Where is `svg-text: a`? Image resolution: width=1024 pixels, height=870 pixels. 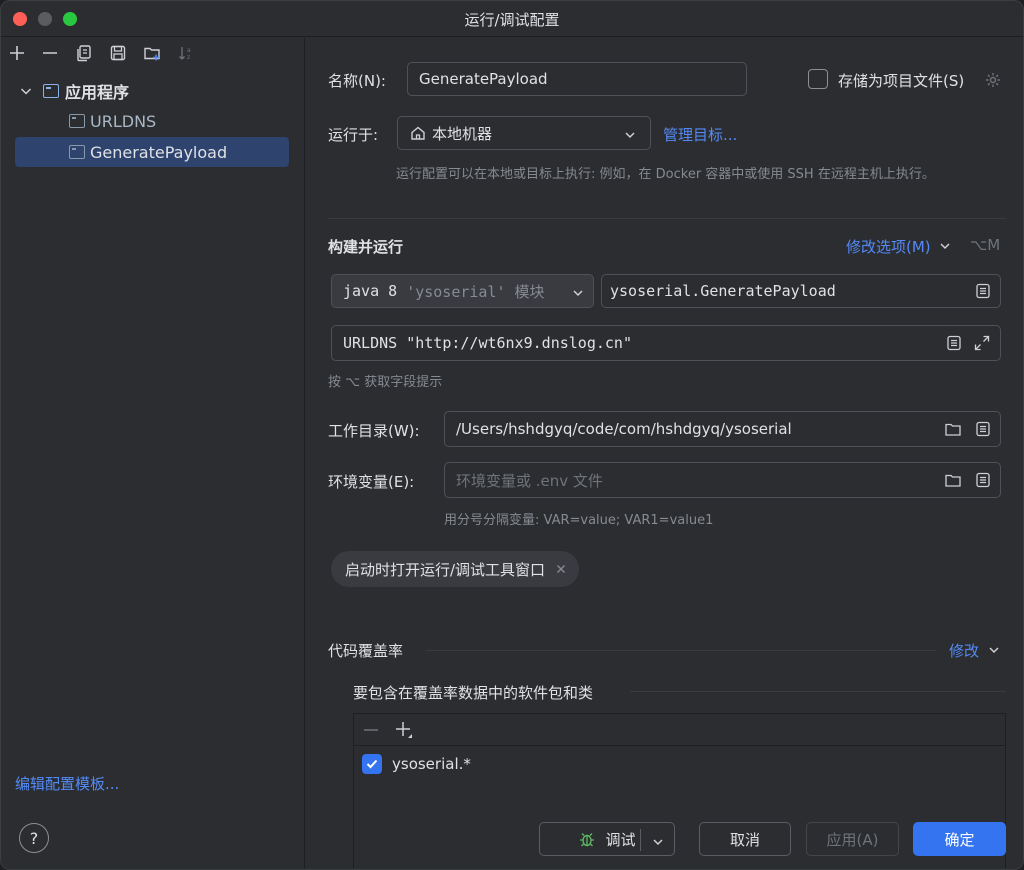 svg-text: a is located at coordinates (189, 50).